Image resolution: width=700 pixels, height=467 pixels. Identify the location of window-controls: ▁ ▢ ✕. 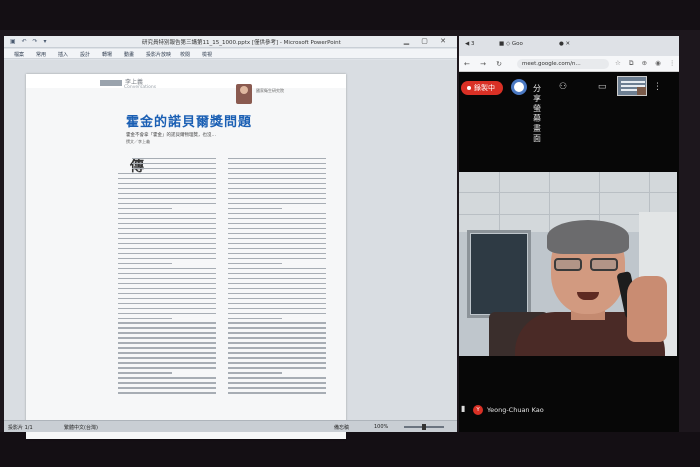
(427, 41).